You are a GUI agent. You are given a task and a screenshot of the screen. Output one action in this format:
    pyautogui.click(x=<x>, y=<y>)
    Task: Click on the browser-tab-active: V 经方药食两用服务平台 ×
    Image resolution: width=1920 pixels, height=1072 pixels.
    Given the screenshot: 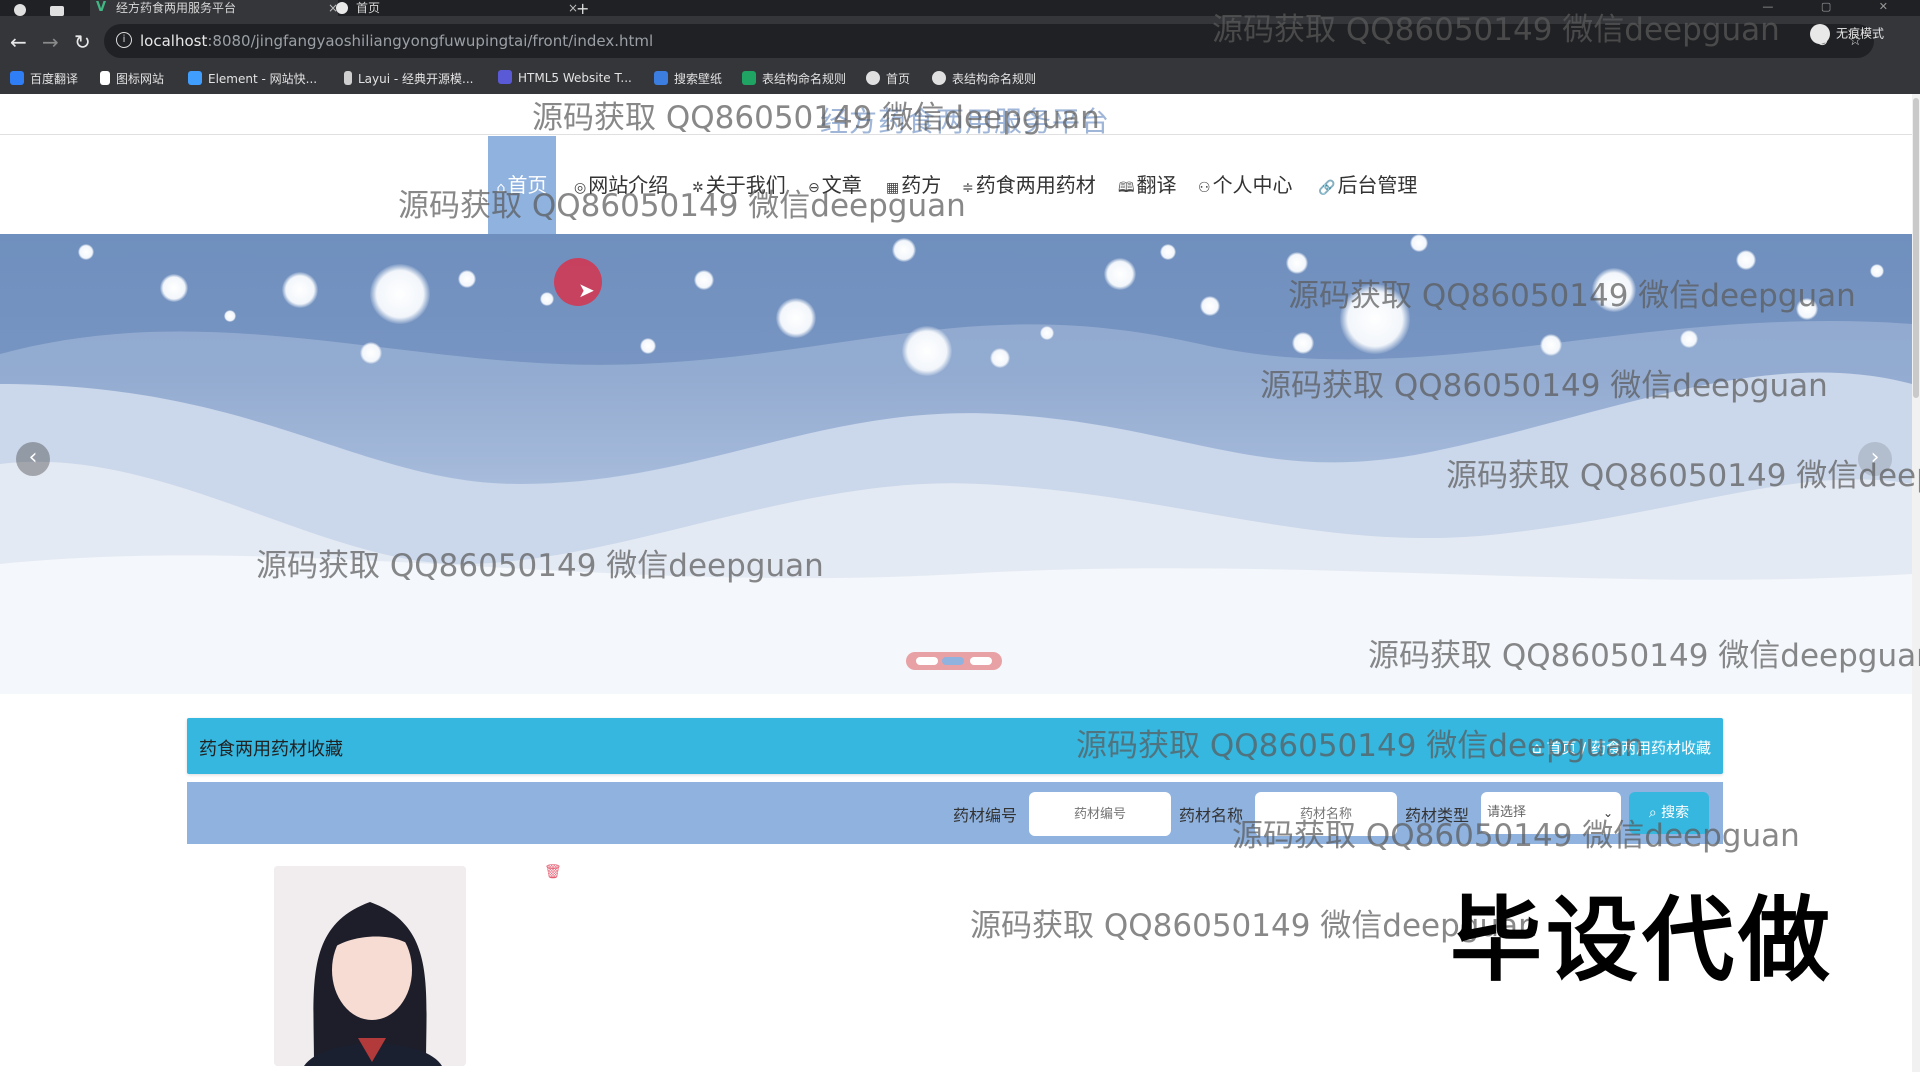 What is the action you would take?
    pyautogui.click(x=214, y=8)
    